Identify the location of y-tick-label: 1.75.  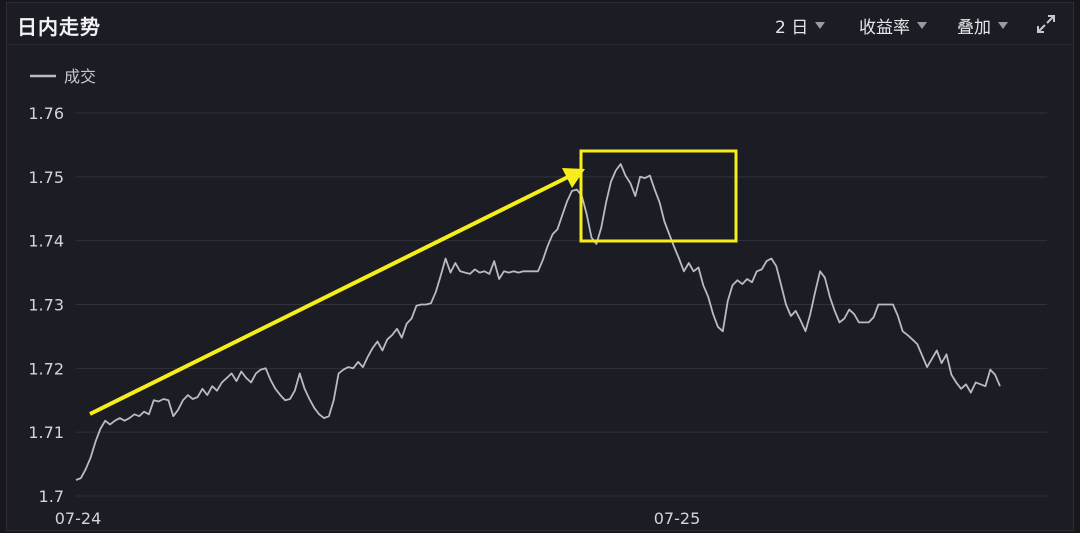
(46, 177).